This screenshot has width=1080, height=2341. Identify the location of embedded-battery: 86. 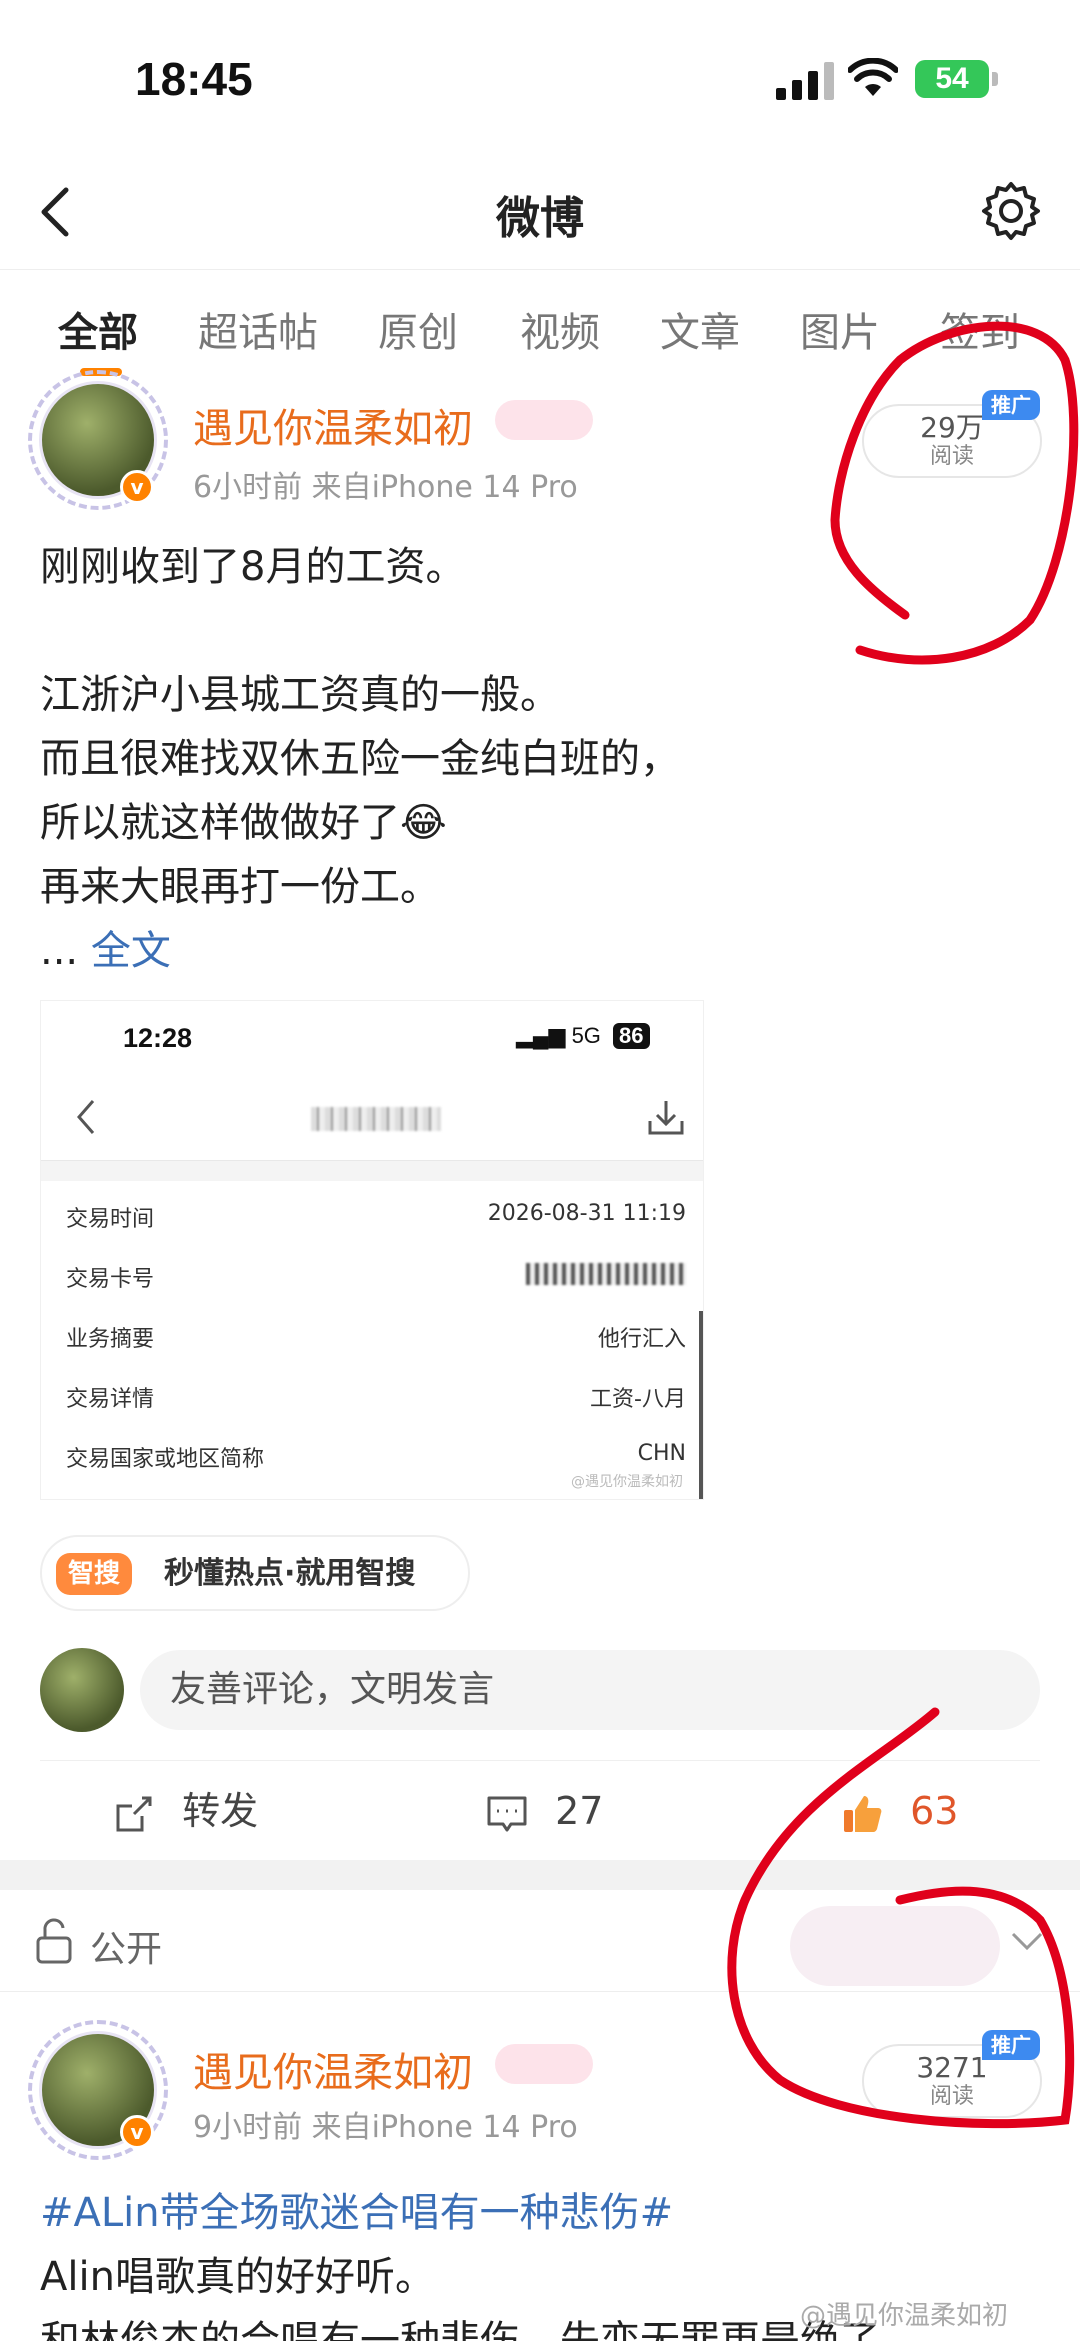
(631, 1036).